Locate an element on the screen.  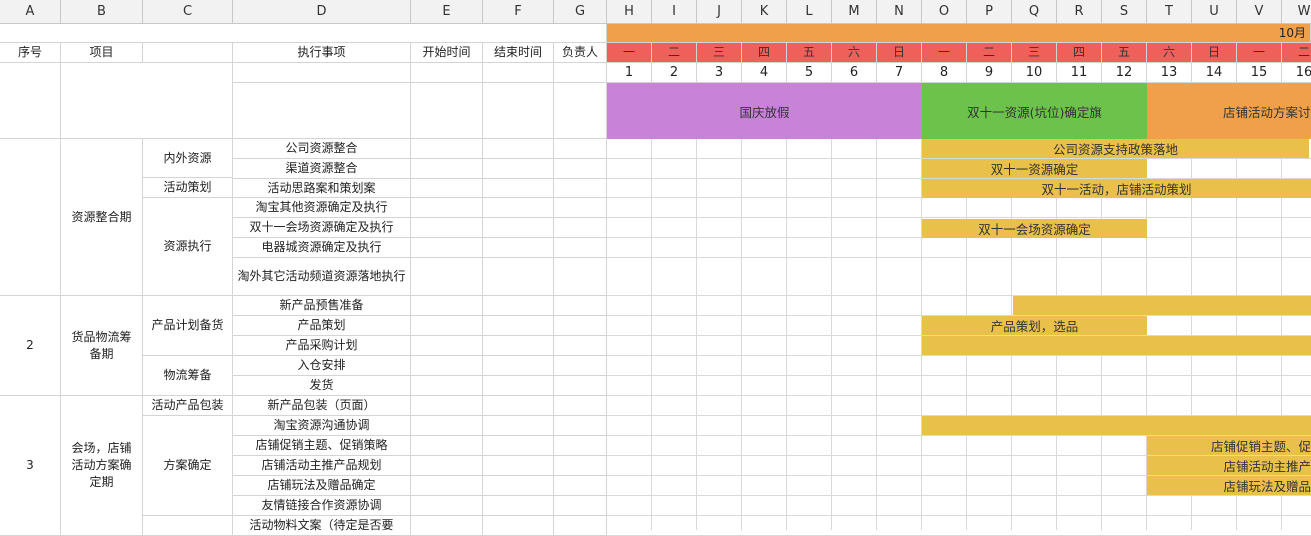
column-header-a: A is located at coordinates (30, 12).